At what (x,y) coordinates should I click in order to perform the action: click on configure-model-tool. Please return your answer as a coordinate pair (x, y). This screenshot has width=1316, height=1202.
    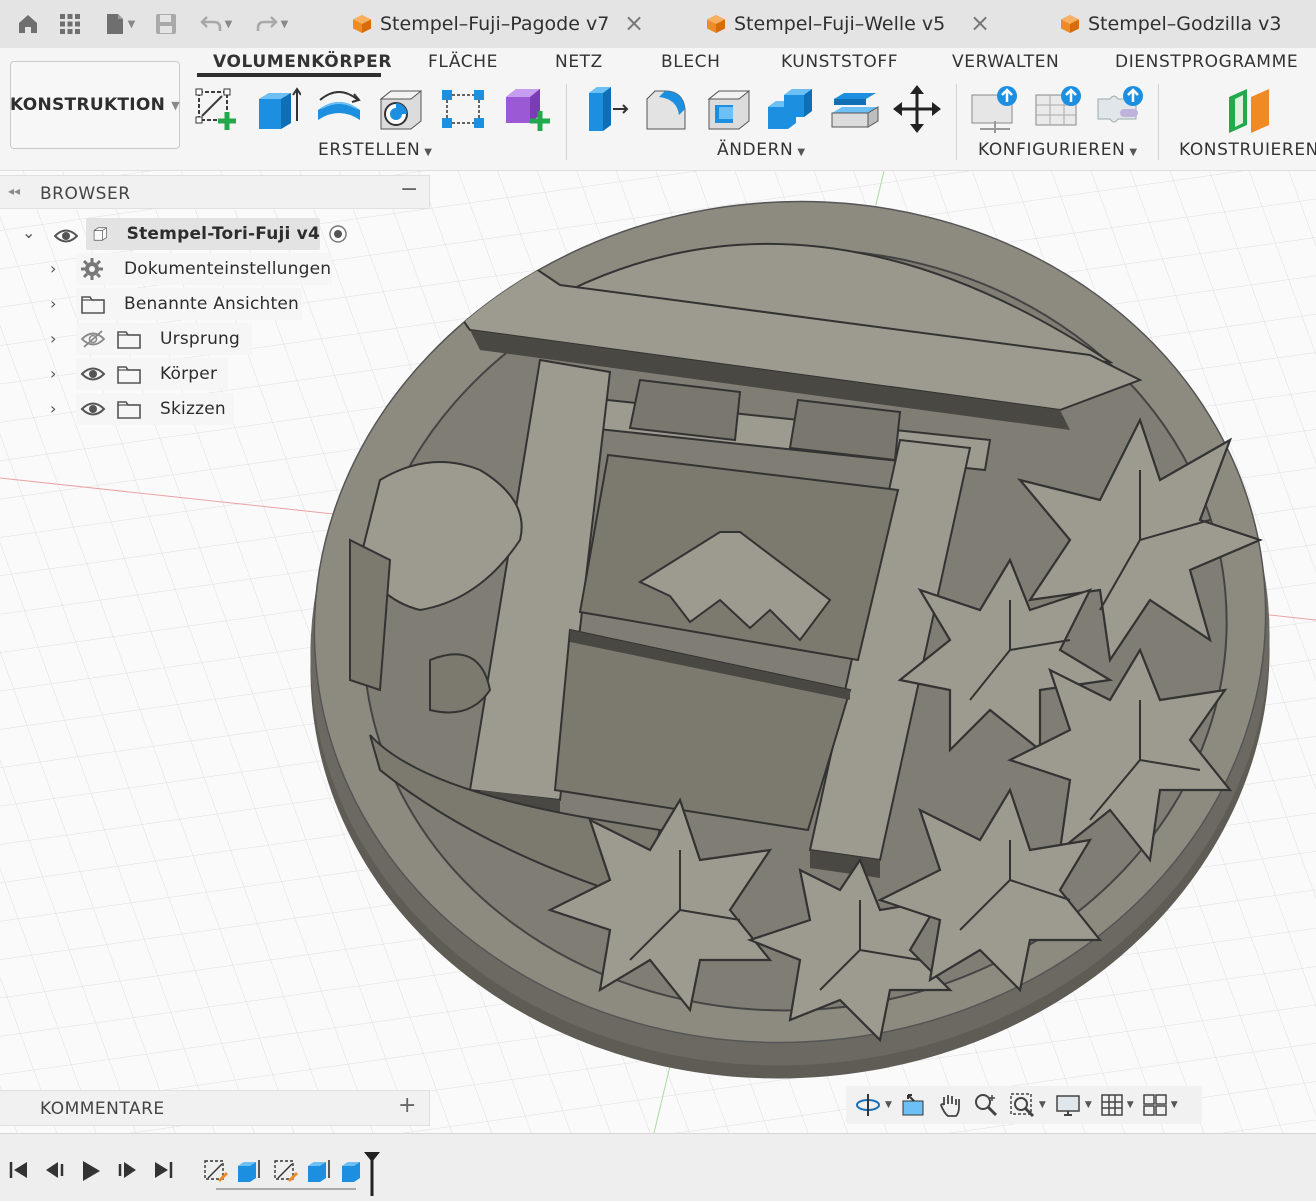
    Looking at the image, I should click on (995, 109).